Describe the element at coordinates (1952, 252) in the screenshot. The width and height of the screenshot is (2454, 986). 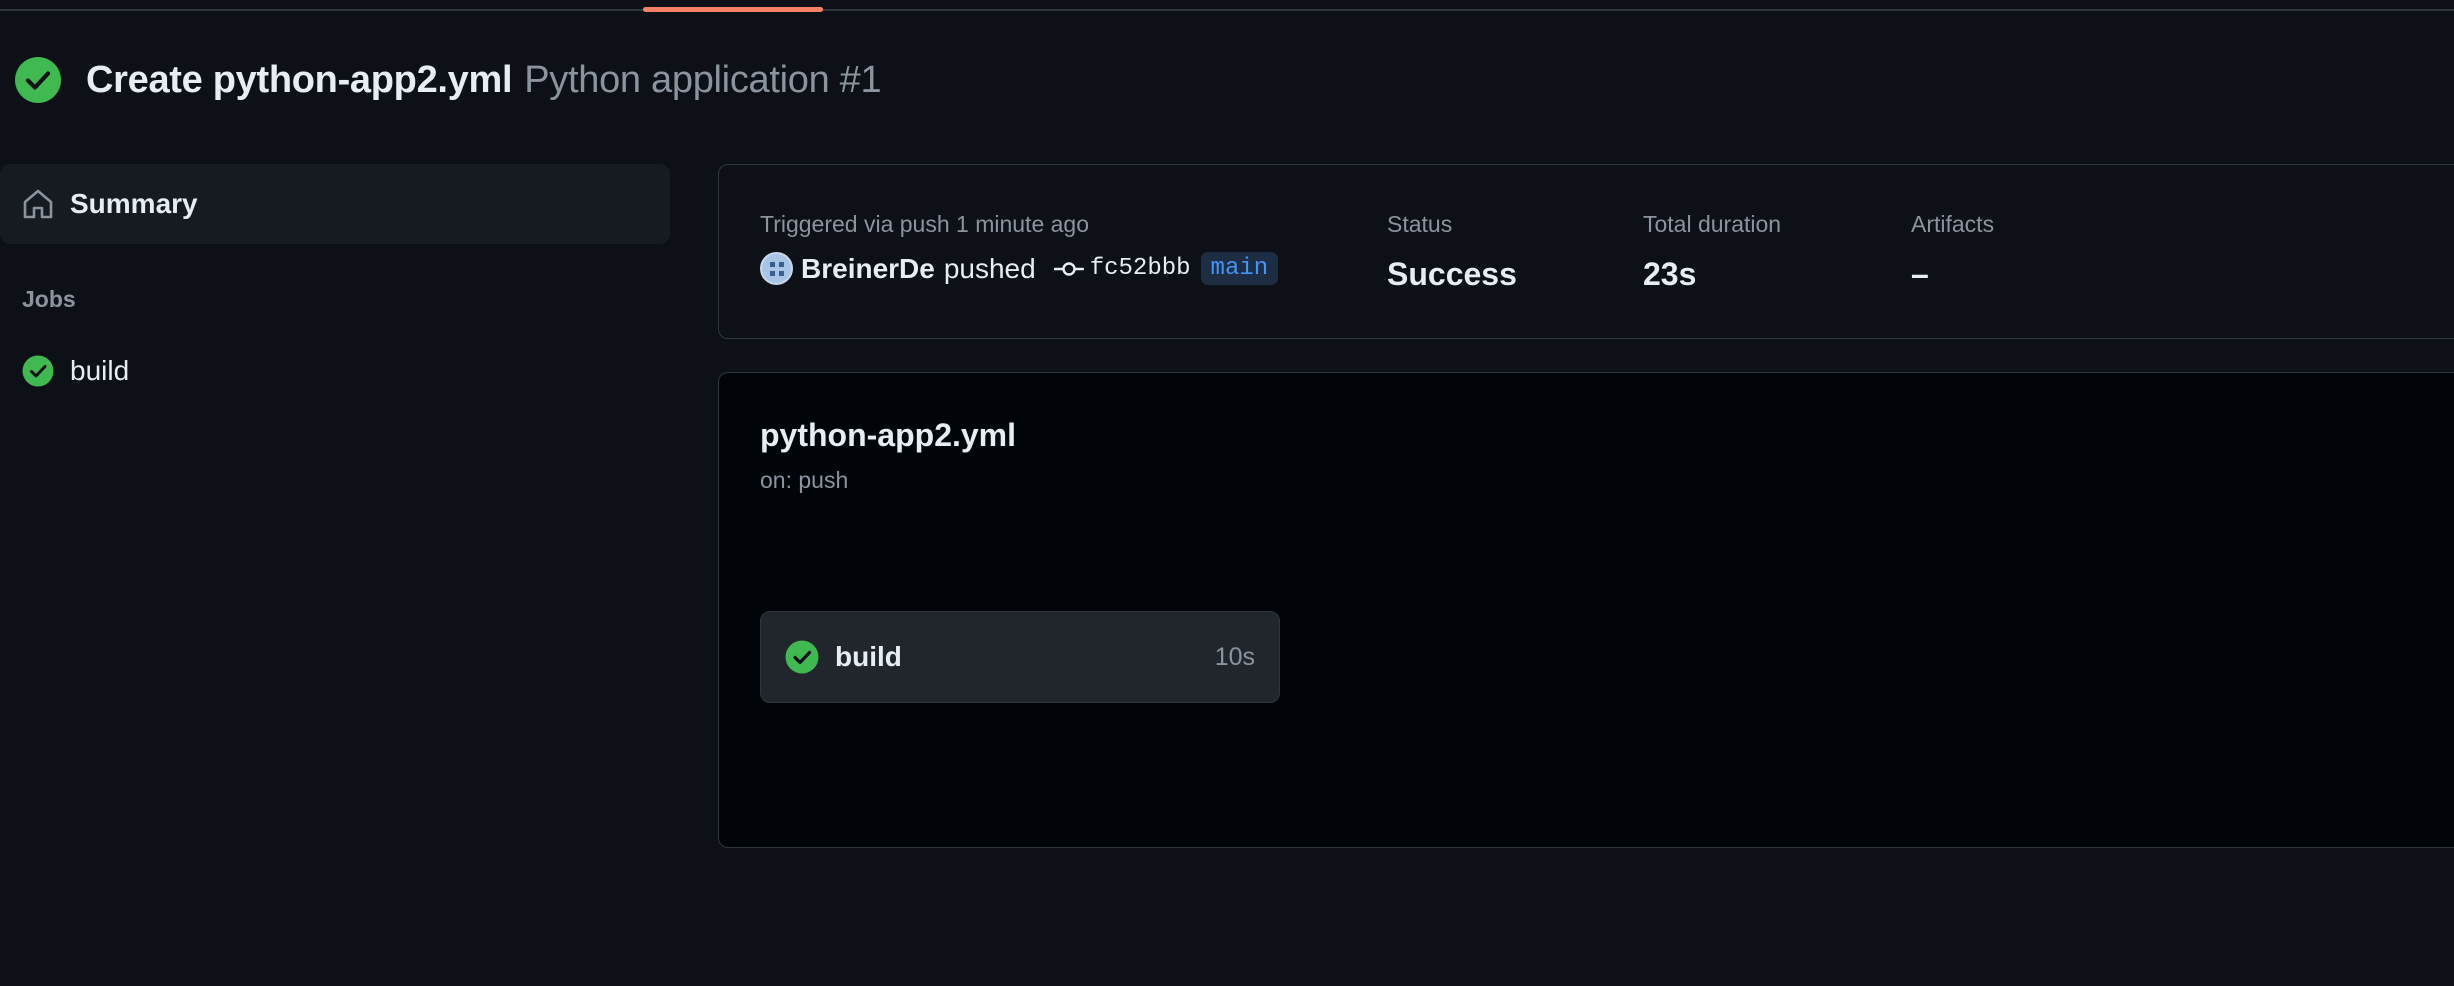
I see `artifacts-column: Artifacts –` at that location.